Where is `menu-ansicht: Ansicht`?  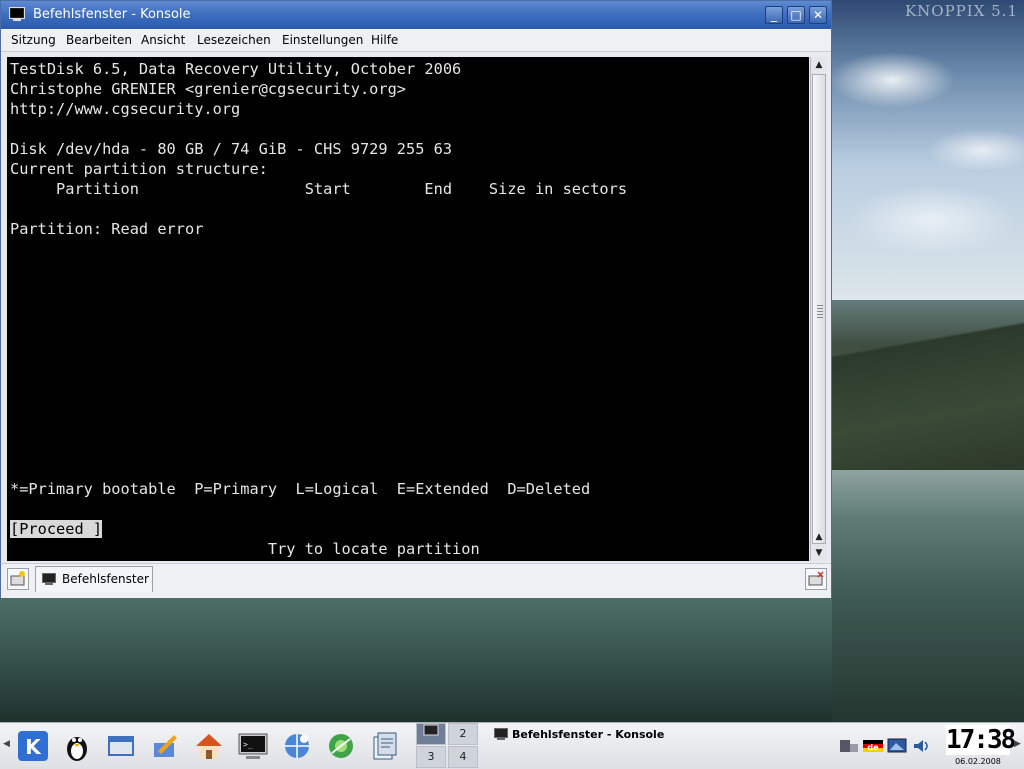
menu-ansicht: Ansicht is located at coordinates (163, 40).